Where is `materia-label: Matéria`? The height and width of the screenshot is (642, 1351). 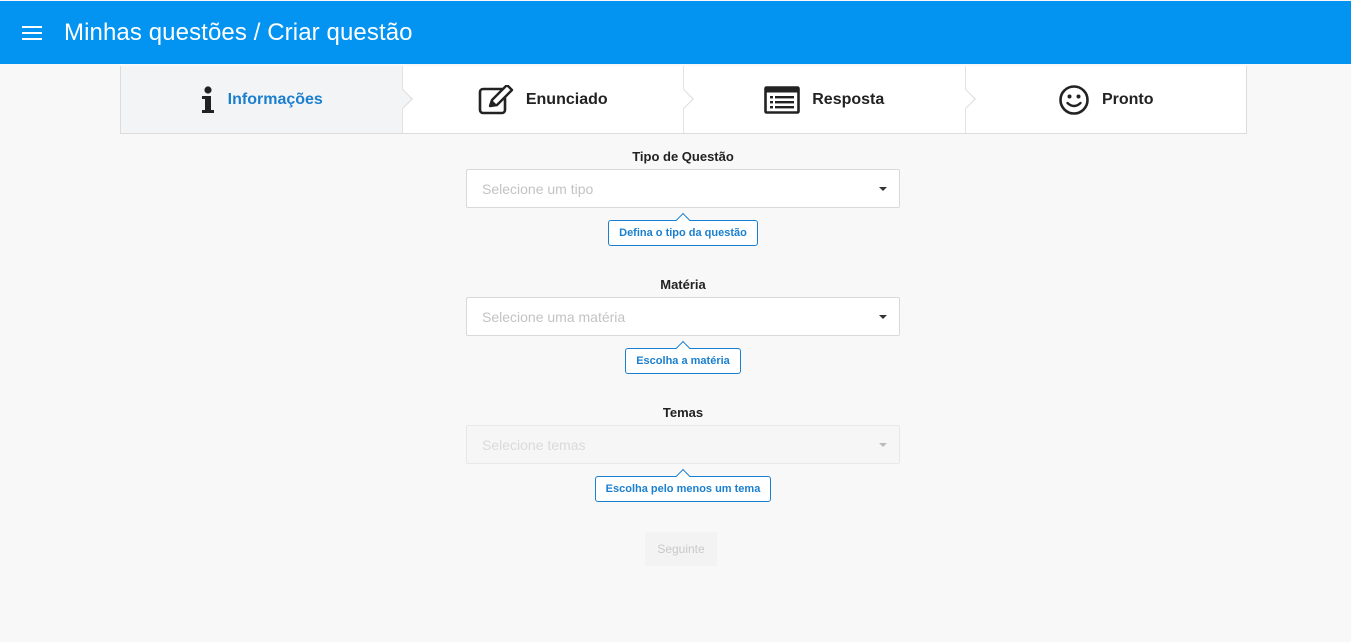
materia-label: Matéria is located at coordinates (683, 284).